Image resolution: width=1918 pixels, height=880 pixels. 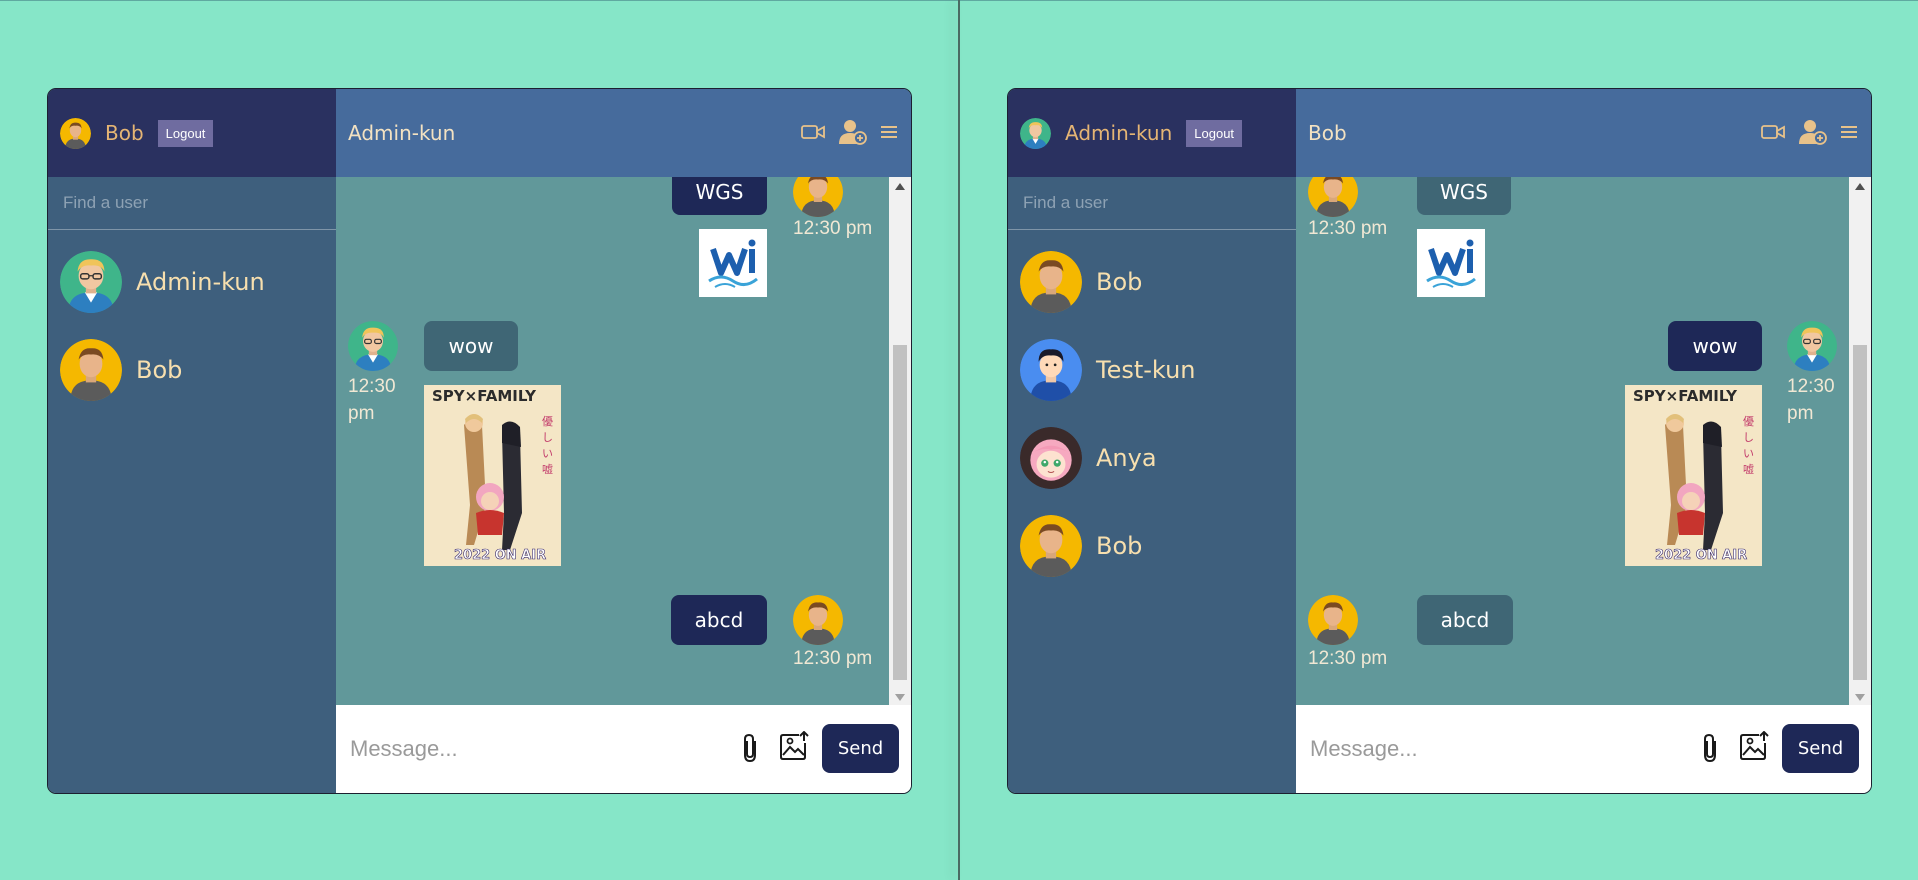 I want to click on user-list: Admin-kun Bob, so click(x=192, y=322).